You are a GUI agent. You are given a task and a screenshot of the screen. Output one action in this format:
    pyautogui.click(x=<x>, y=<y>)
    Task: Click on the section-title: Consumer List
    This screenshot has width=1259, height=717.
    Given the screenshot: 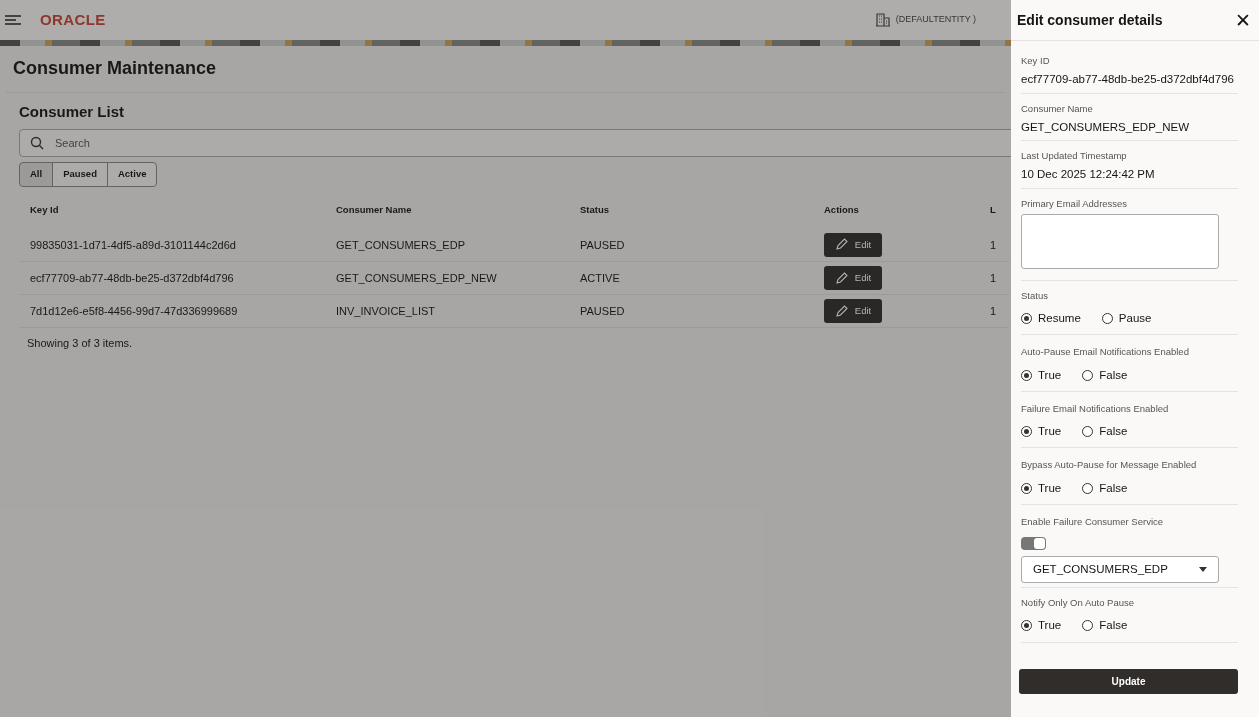 What is the action you would take?
    pyautogui.click(x=72, y=112)
    